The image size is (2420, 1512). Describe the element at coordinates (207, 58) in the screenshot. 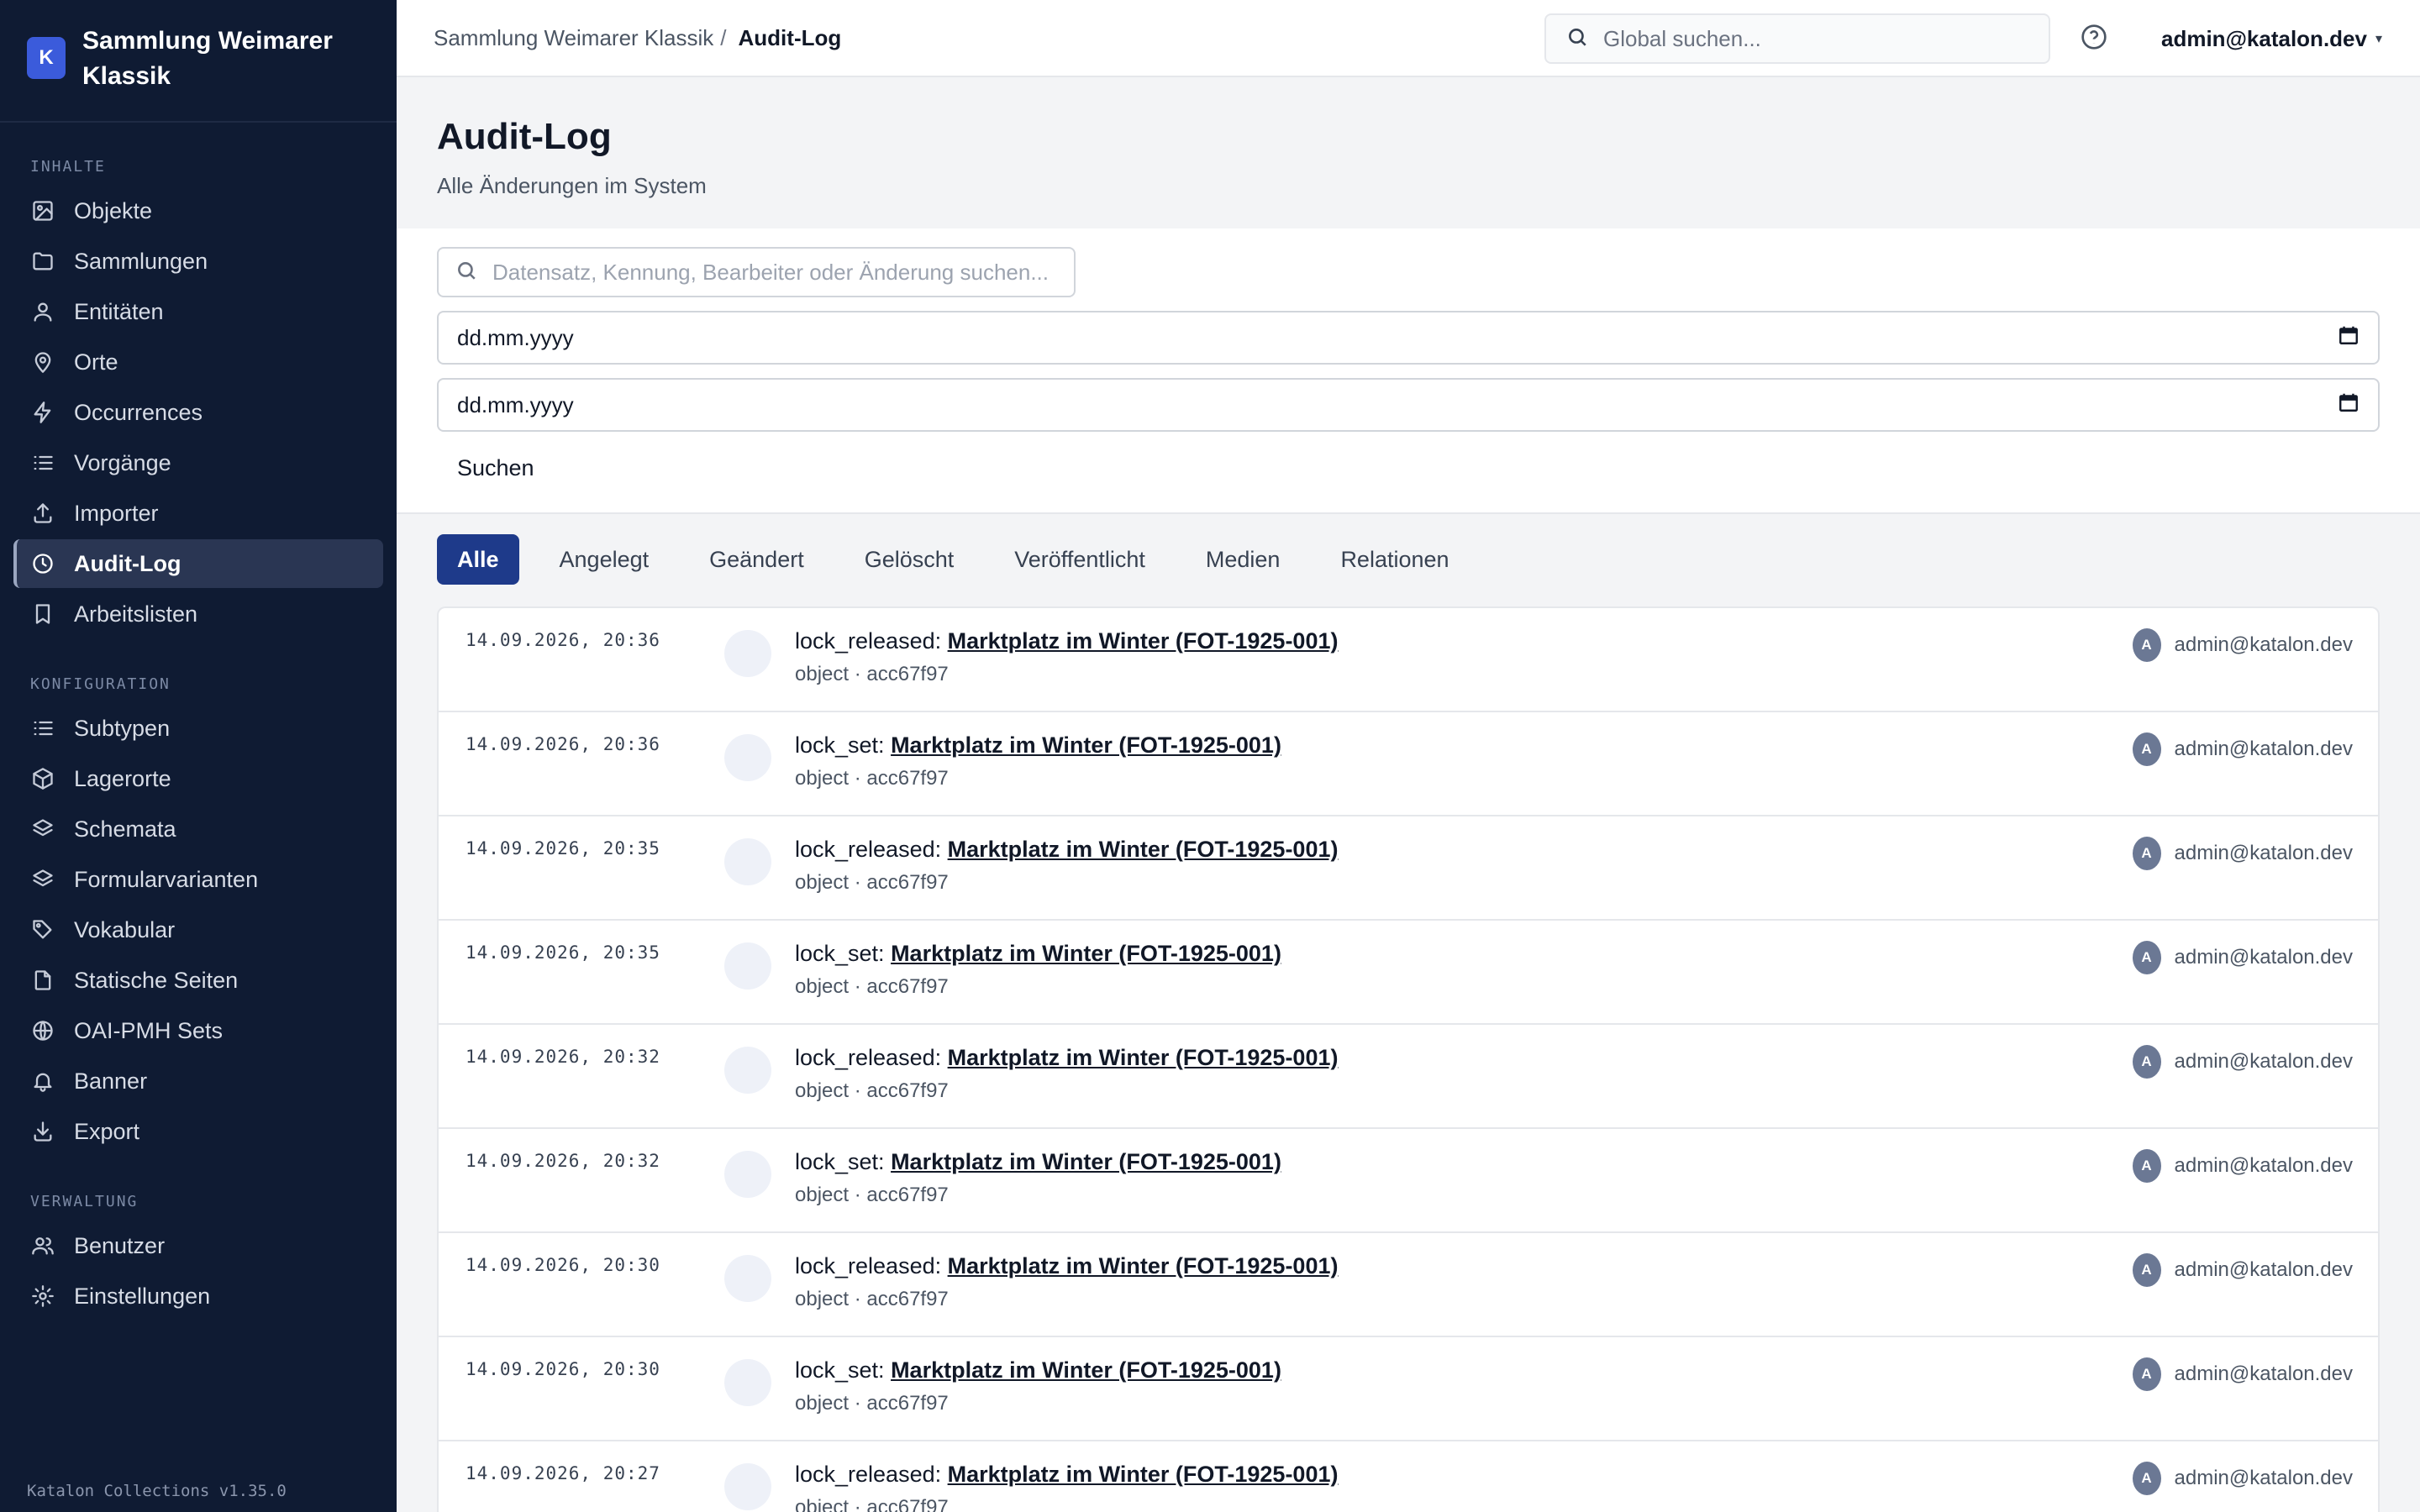

I see `brand-name: Sammlung Weimarer Klassik` at that location.